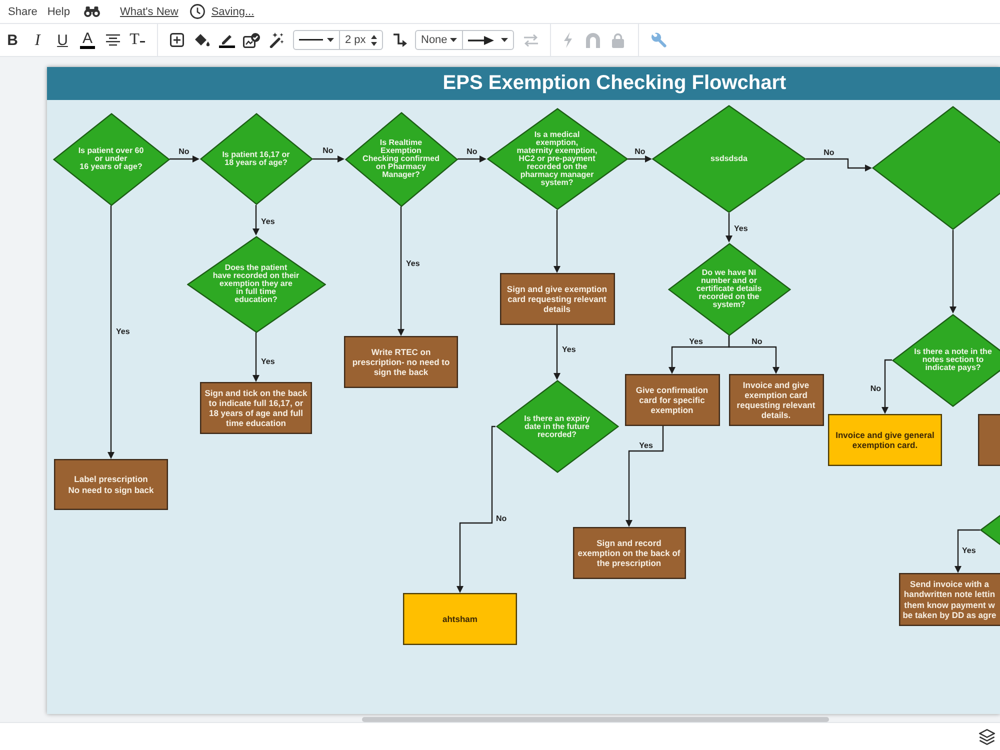  What do you see at coordinates (557, 159) in the screenshot?
I see `decision-diamond: Is a medical exemption, maternity exemption, HC2 or pre-payment recorded on the pharmacy manager system?` at bounding box center [557, 159].